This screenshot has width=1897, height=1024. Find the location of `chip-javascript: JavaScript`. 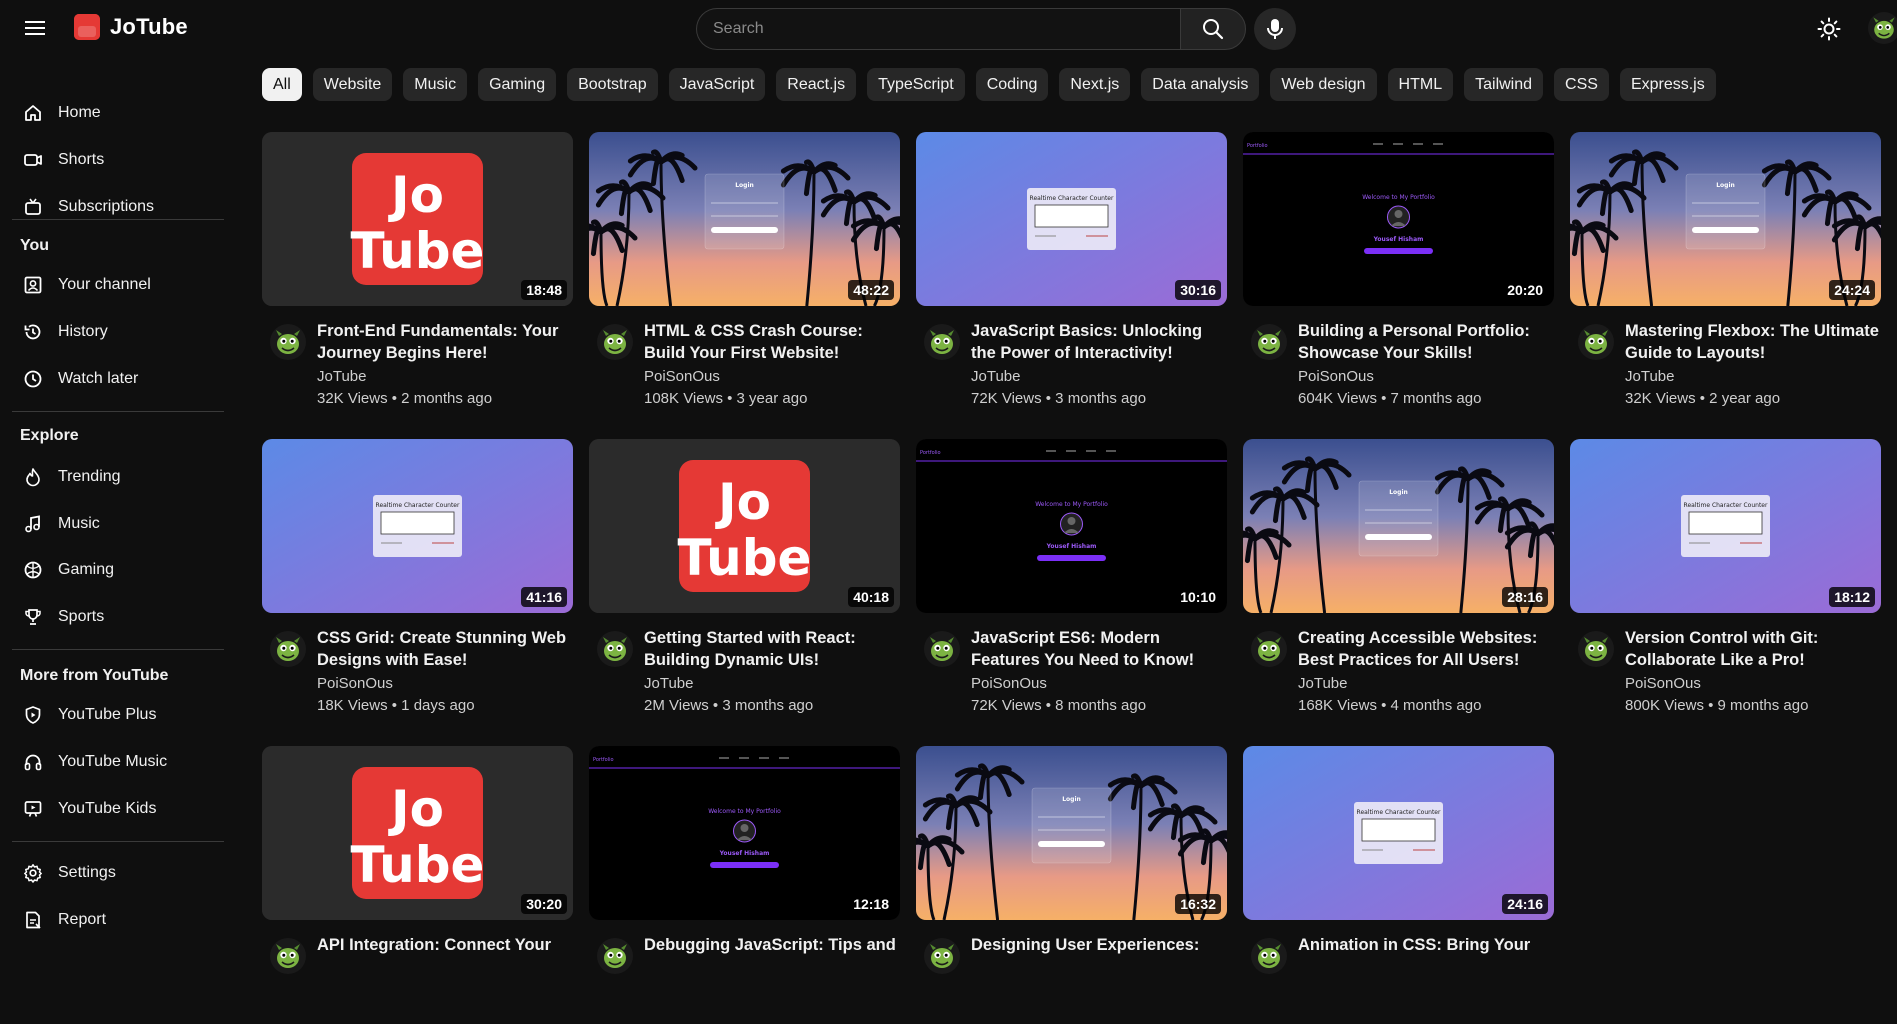

chip-javascript: JavaScript is located at coordinates (717, 84).